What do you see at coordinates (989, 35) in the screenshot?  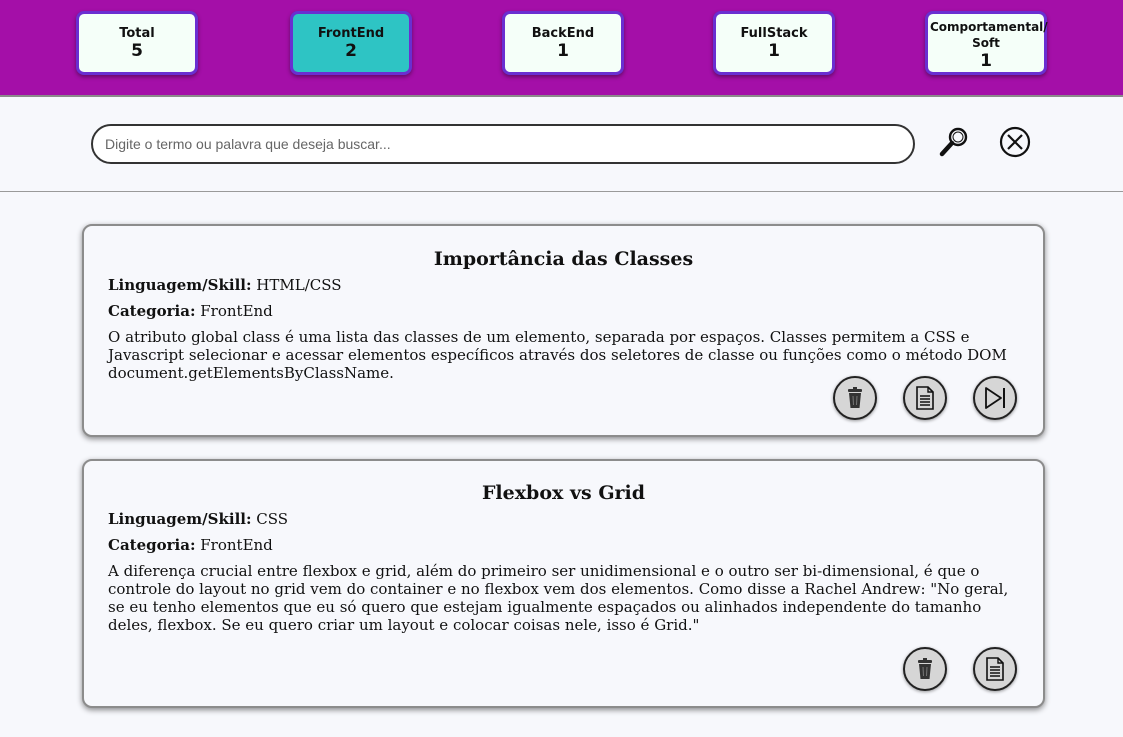 I see `stat-label: Comportamental/ Soft` at bounding box center [989, 35].